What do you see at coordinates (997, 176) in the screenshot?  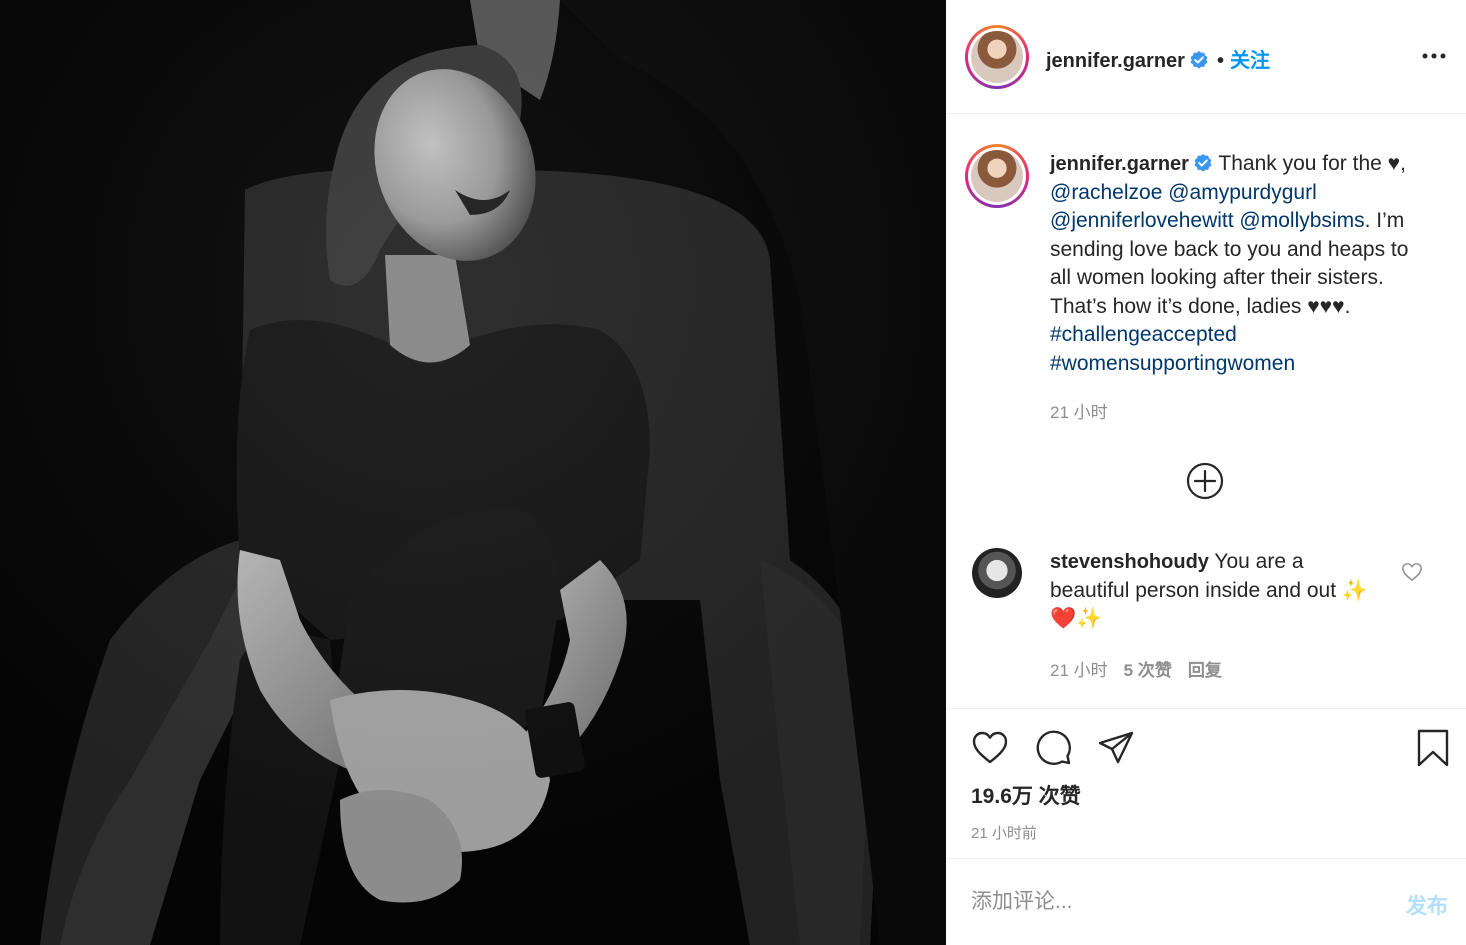 I see `caption-avatar` at bounding box center [997, 176].